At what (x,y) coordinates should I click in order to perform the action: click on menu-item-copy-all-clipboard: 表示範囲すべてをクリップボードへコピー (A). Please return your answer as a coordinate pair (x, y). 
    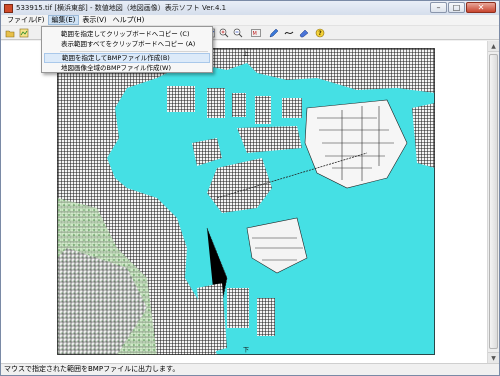
    Looking at the image, I should click on (127, 44).